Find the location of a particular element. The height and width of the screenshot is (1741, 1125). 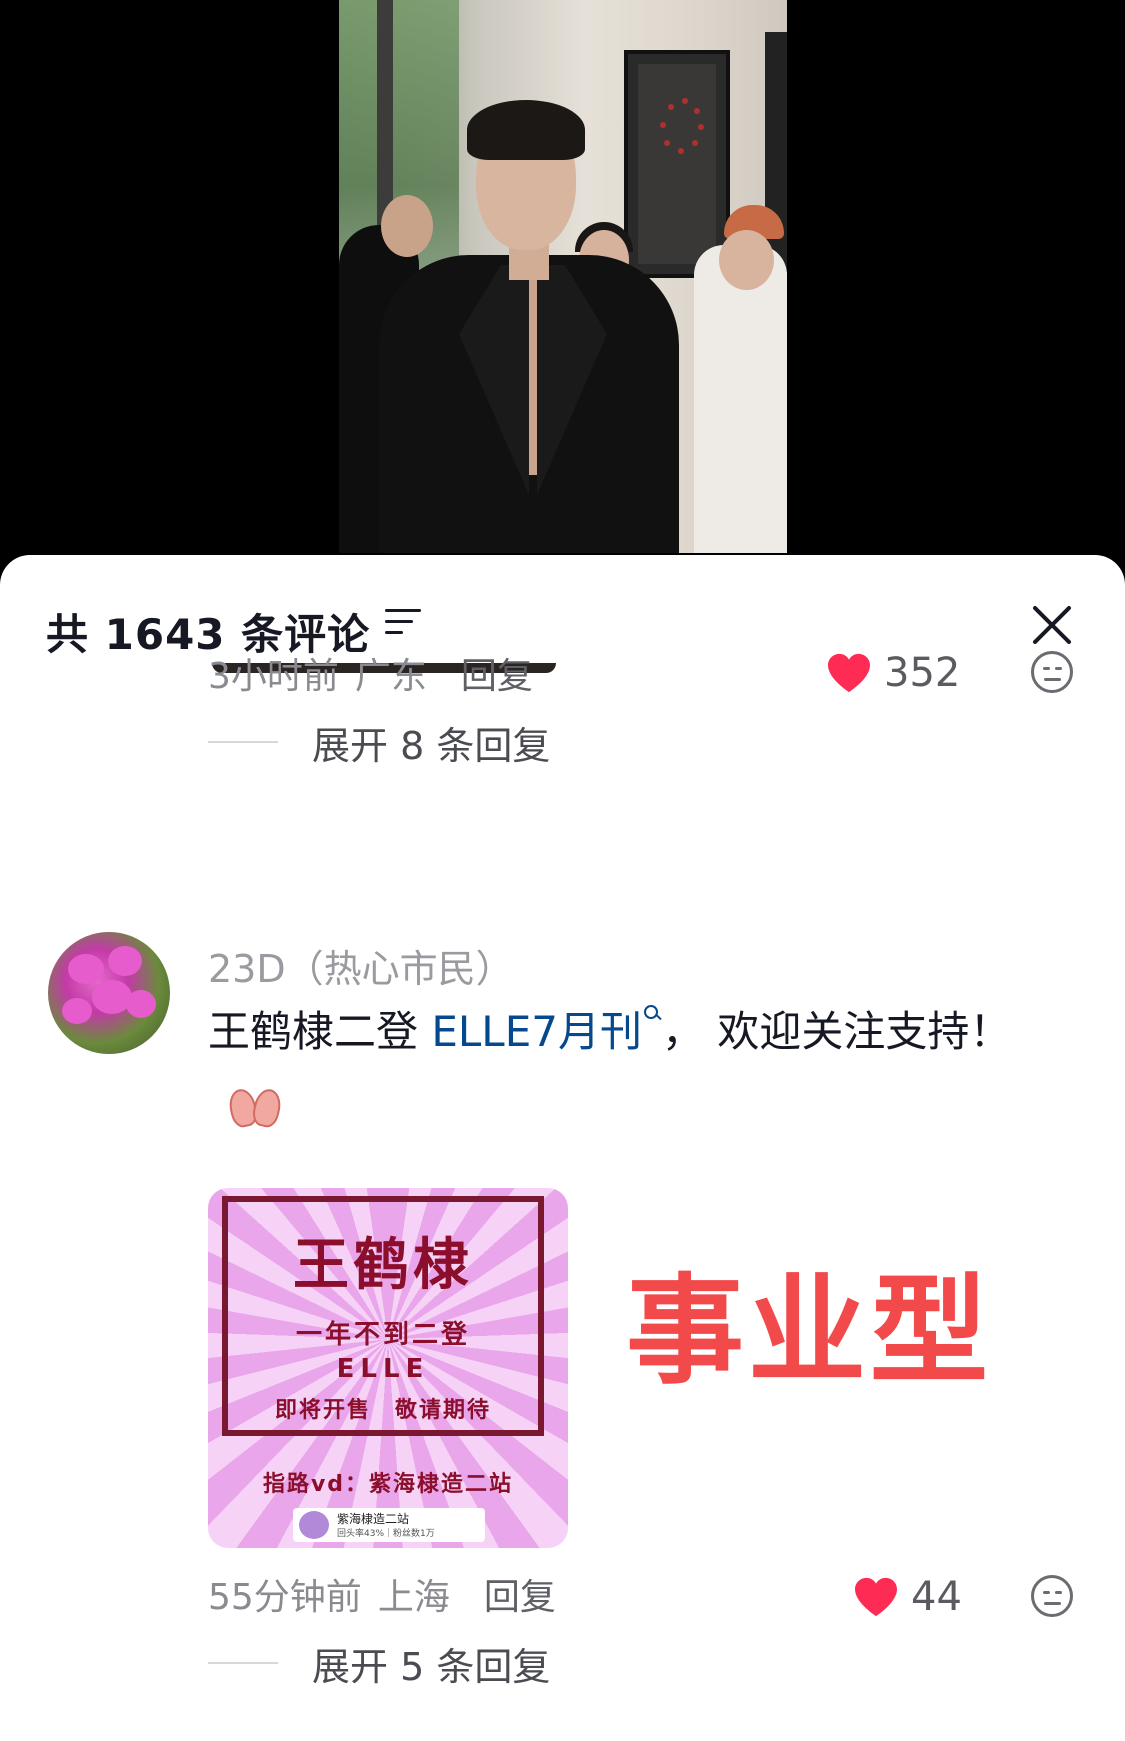

comment-location: 广东 is located at coordinates (390, 676).